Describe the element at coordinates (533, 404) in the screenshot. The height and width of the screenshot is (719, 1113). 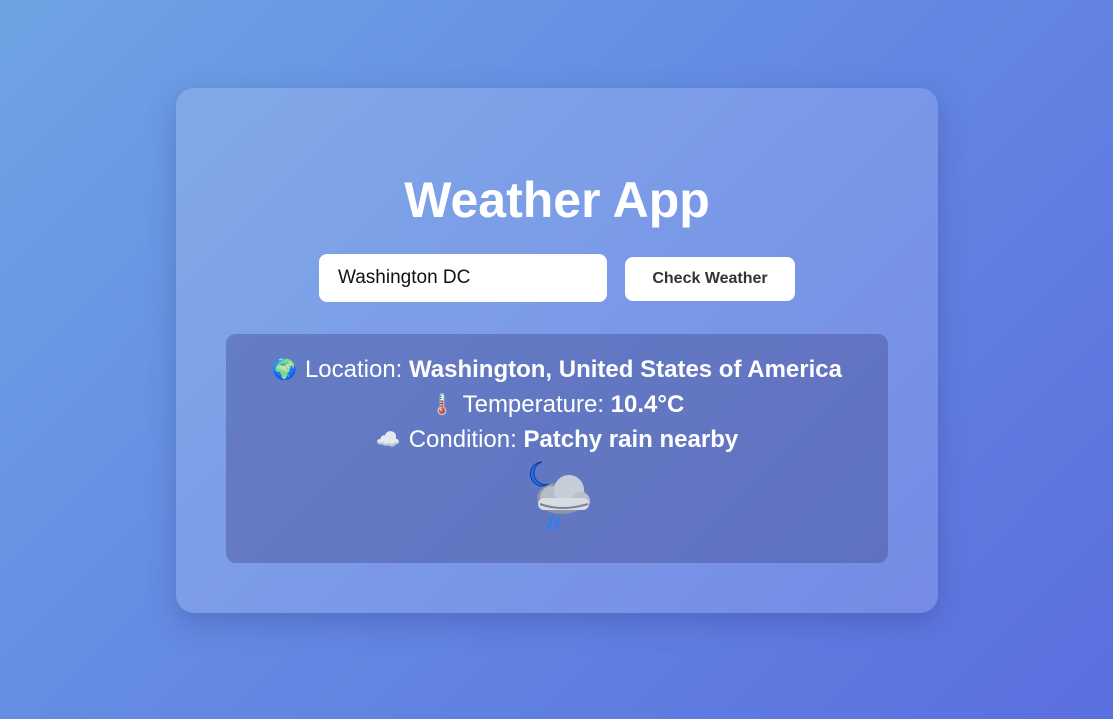
I see `temperature-label: Temperature:` at that location.